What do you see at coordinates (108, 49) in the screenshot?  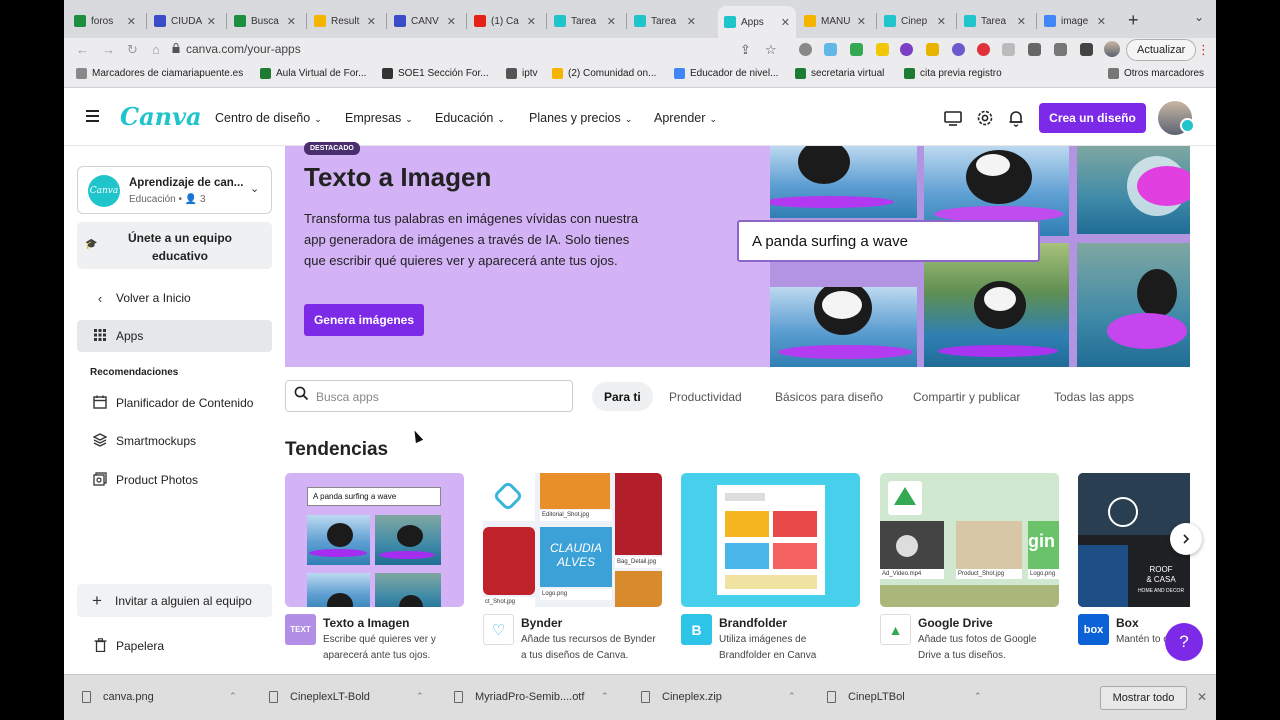 I see `forward-icon: →` at bounding box center [108, 49].